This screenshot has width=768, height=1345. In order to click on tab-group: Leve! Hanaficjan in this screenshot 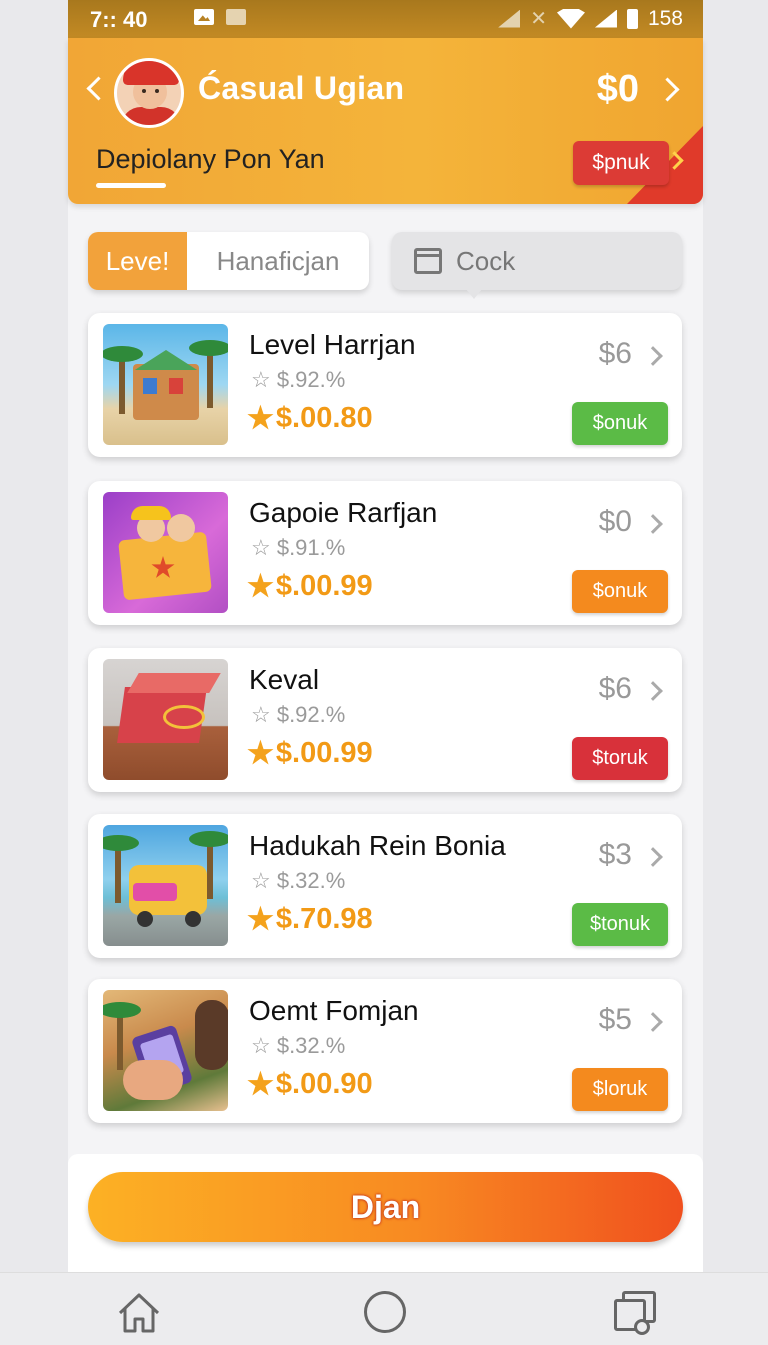, I will do `click(228, 261)`.